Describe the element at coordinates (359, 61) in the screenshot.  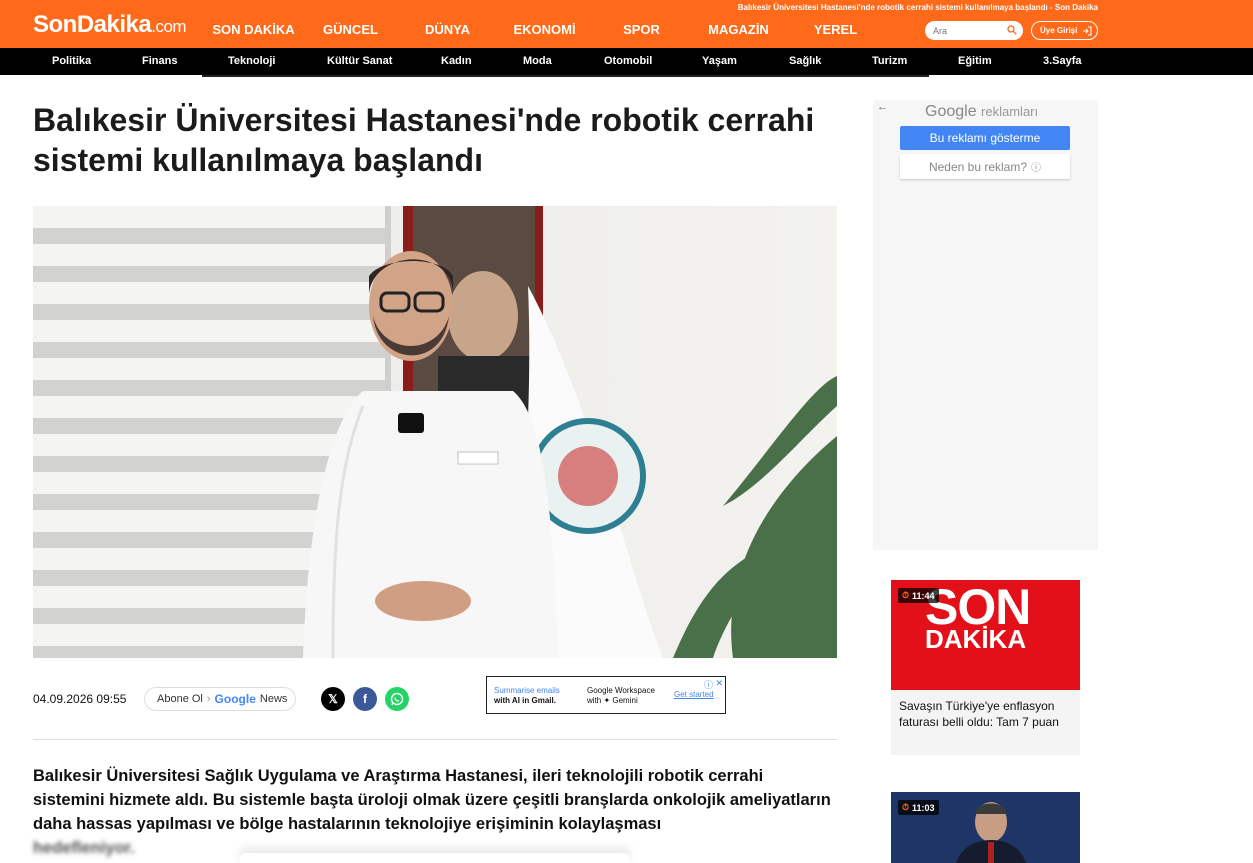
I see `category-kultur-sanat: Kültür Sanat` at that location.